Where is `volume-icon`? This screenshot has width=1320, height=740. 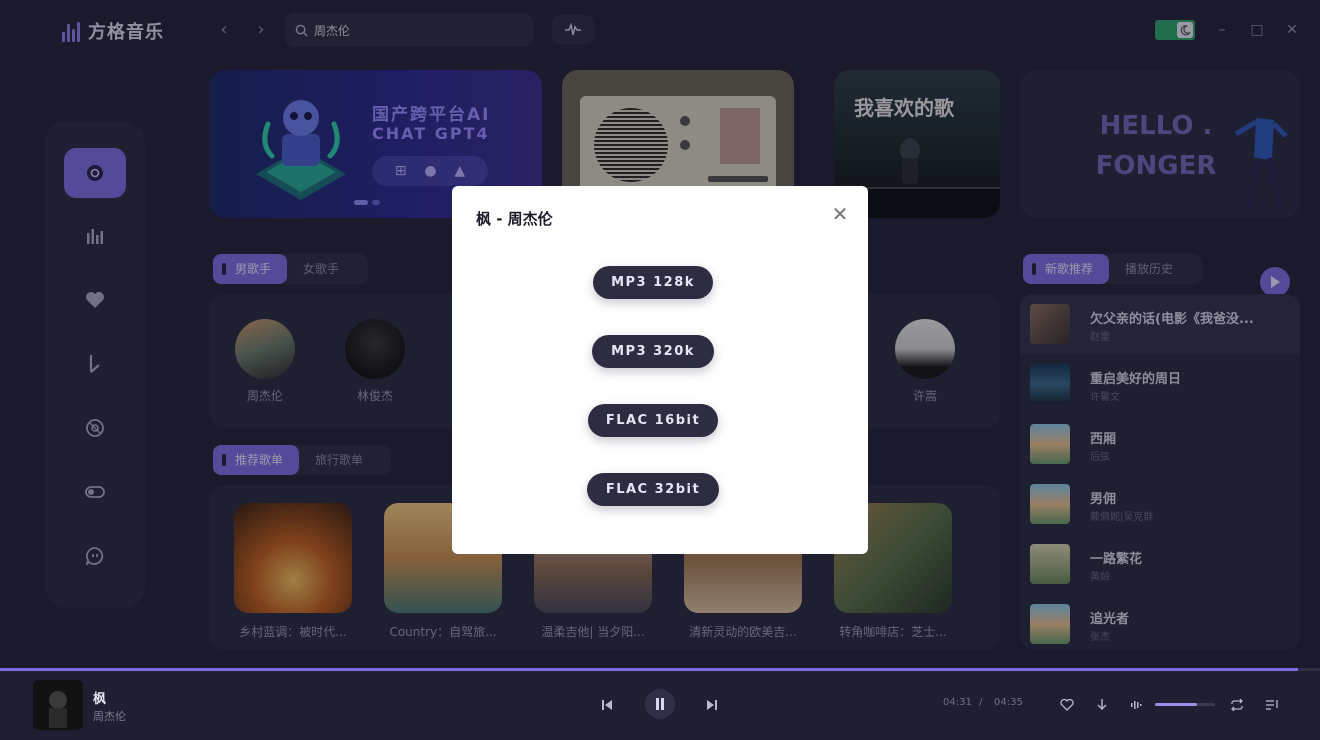
volume-icon is located at coordinates (1137, 705).